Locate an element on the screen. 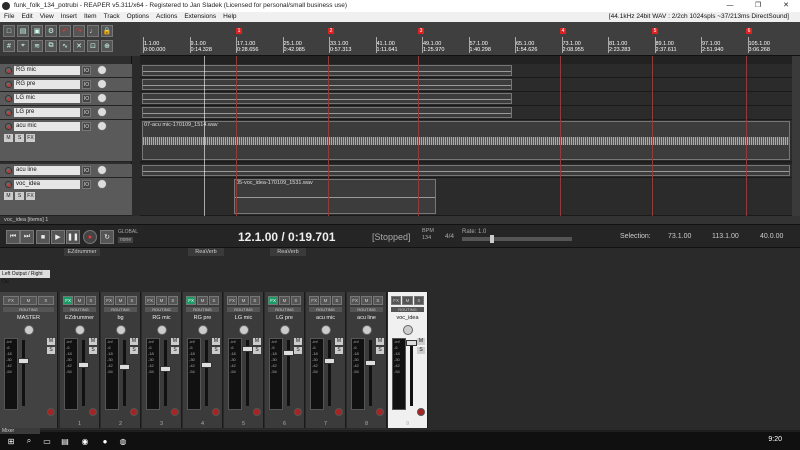  channel-strip: FX M S ROUTING acu line -inf -6 -18 -30 -42 -54 M S 8 is located at coordinates (367, 360).